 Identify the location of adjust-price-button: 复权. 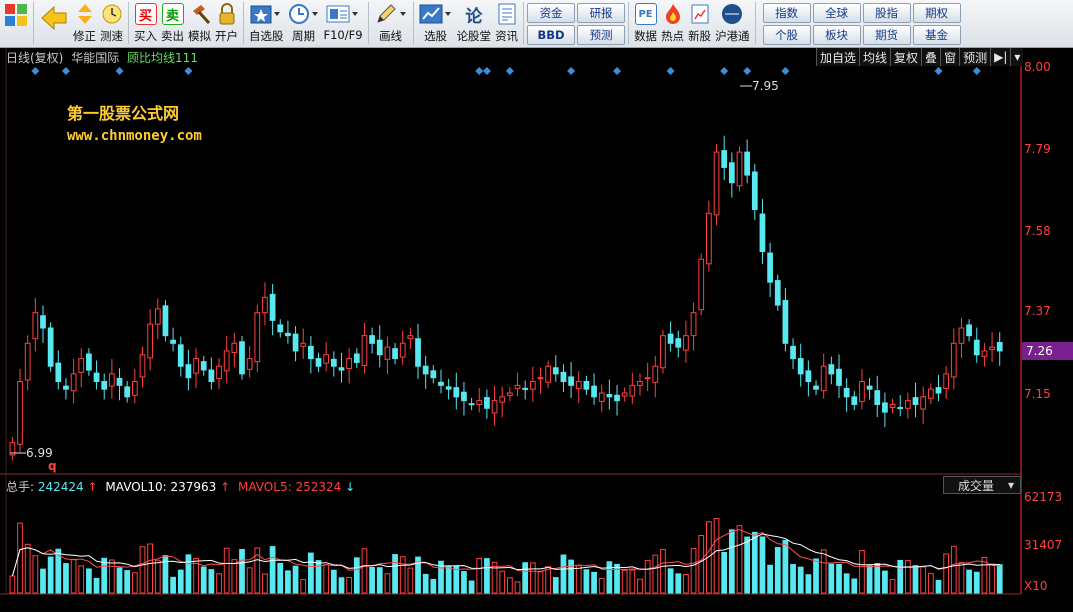
(906, 57).